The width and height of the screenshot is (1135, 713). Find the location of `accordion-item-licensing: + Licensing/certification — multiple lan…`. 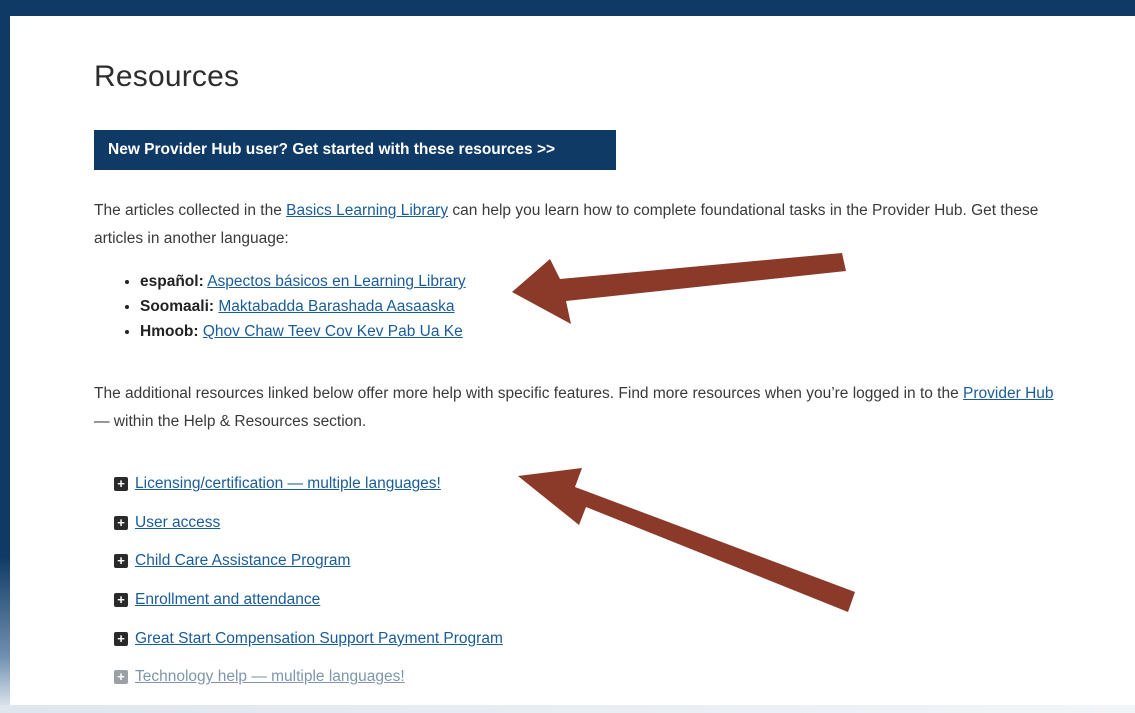

accordion-item-licensing: + Licensing/certification — multiple lan… is located at coordinates (308, 484).